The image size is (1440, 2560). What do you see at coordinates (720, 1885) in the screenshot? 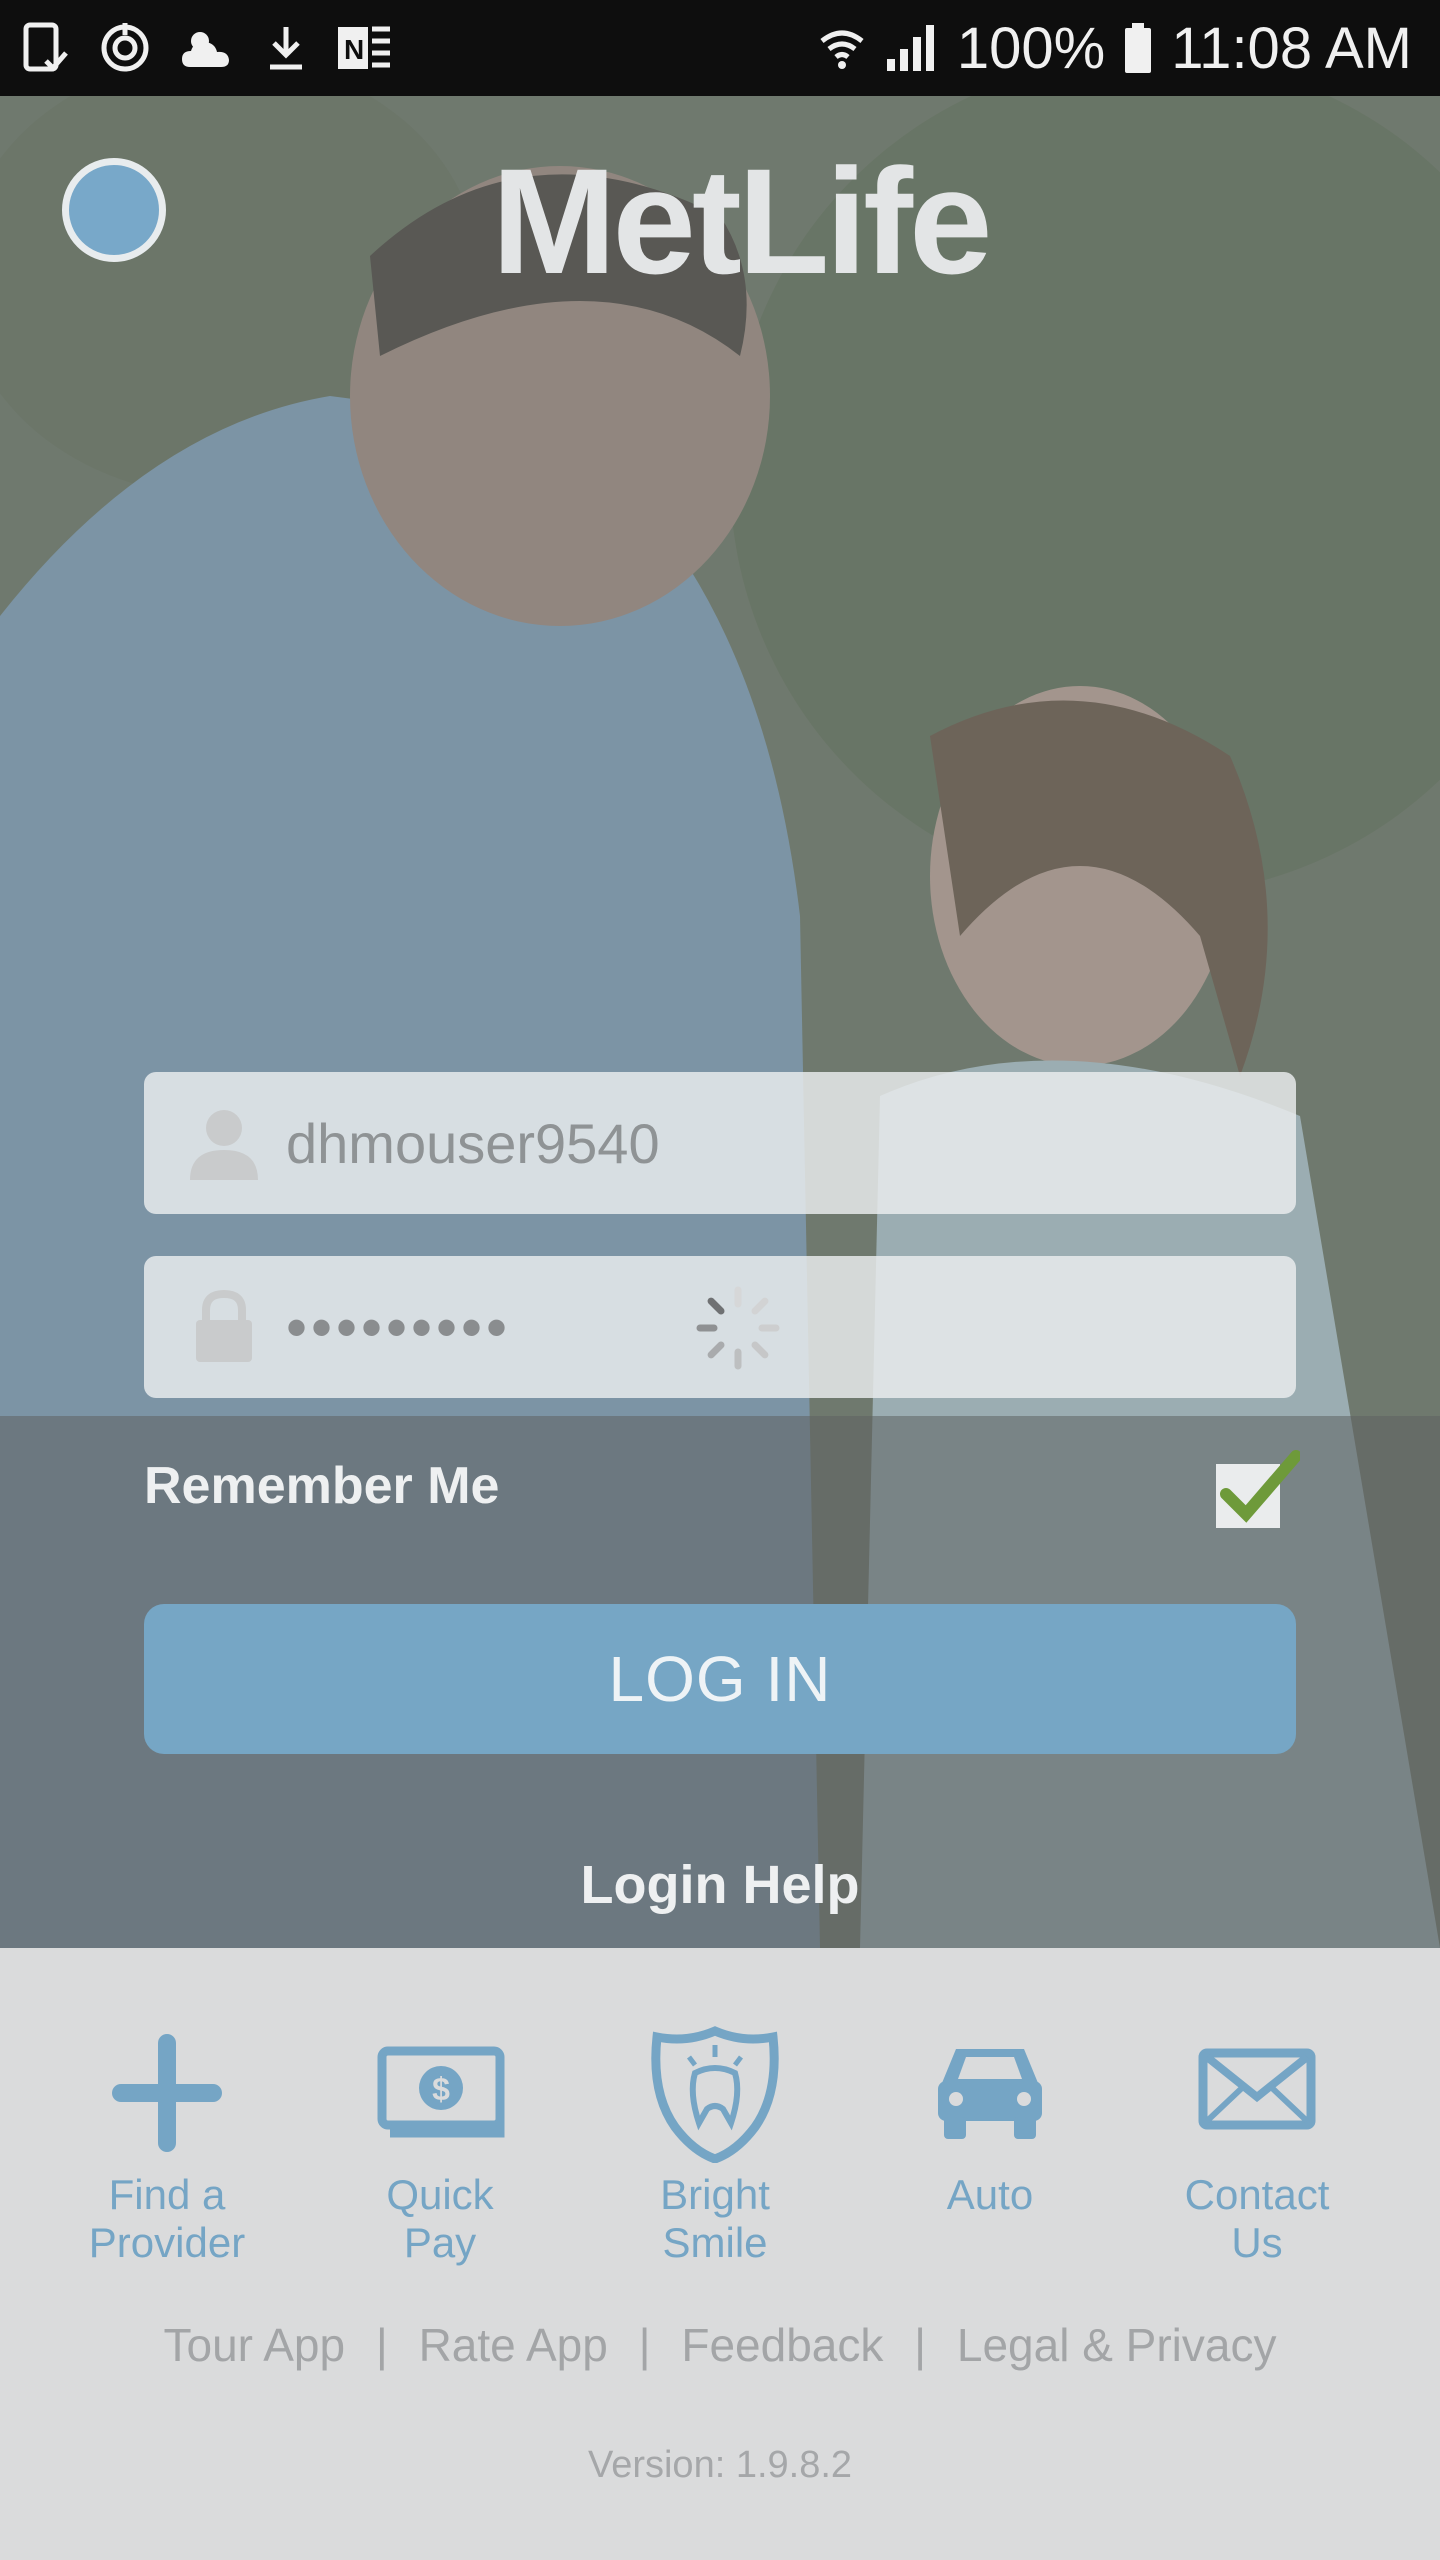
I see `login-help-link: Login Help` at bounding box center [720, 1885].